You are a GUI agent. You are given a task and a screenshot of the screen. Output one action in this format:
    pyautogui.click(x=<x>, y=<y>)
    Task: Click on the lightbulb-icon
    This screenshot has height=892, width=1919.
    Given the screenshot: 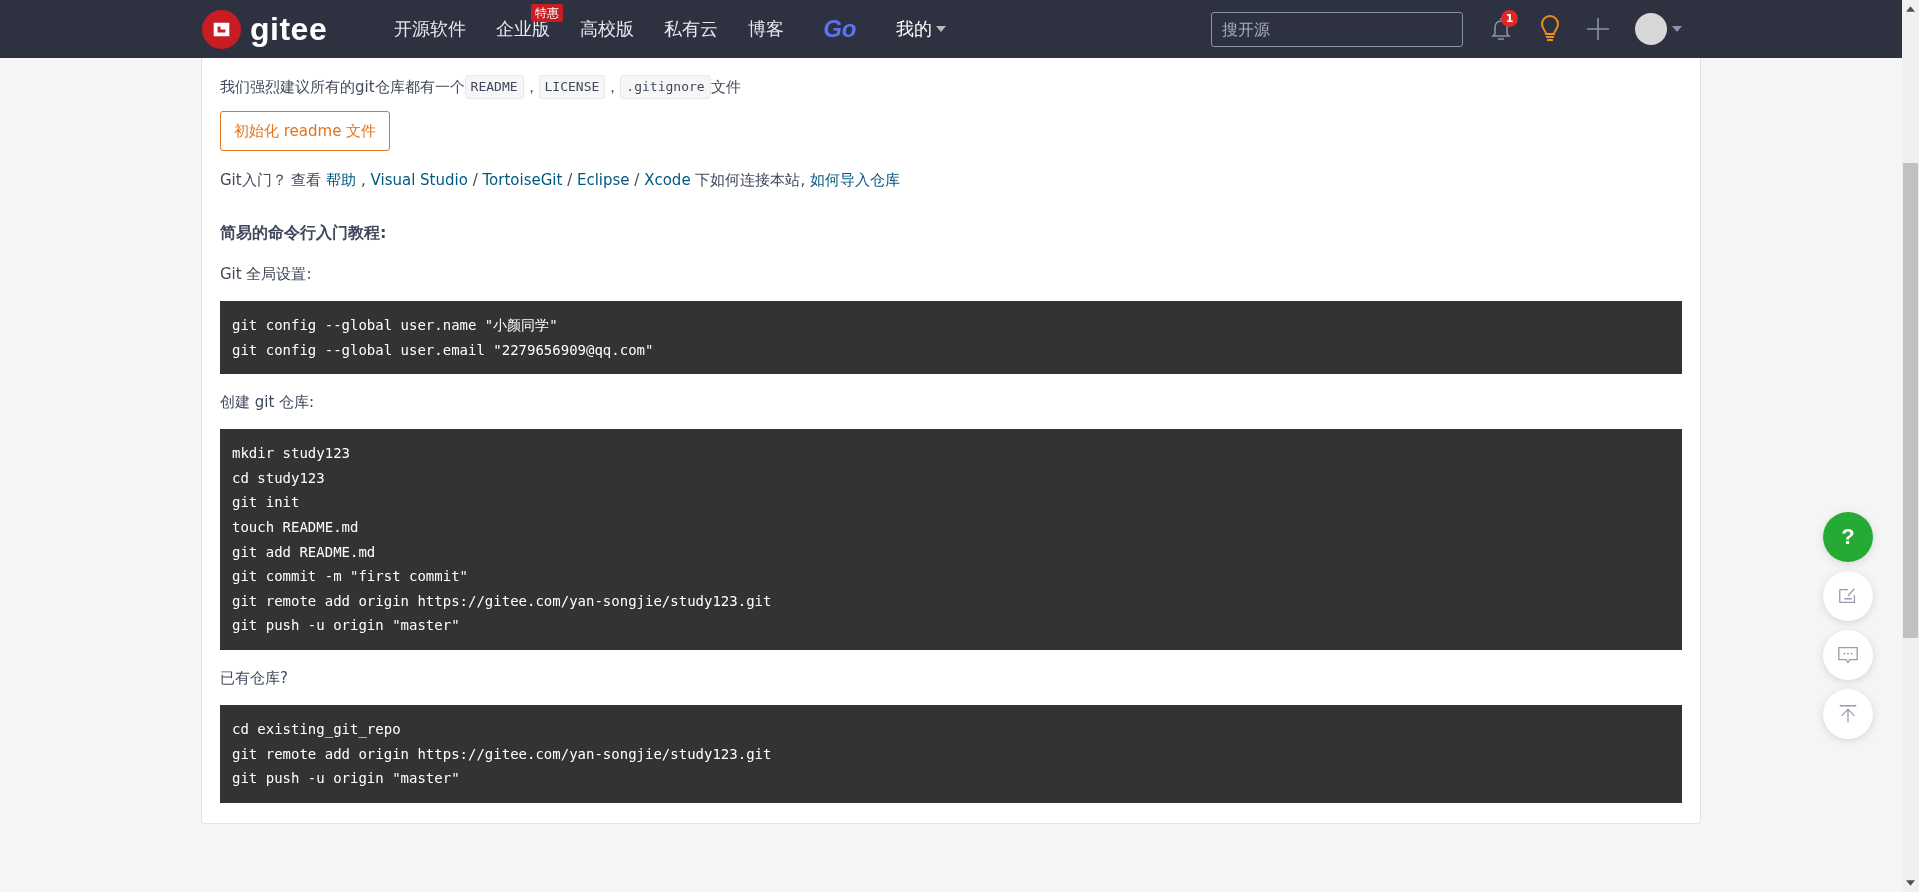 What is the action you would take?
    pyautogui.click(x=1550, y=29)
    